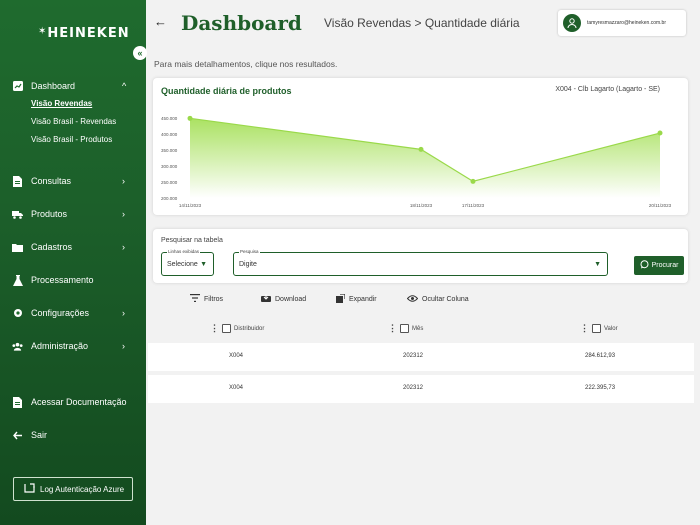  What do you see at coordinates (43, 31) in the screenshot?
I see `star-icon: ✶` at bounding box center [43, 31].